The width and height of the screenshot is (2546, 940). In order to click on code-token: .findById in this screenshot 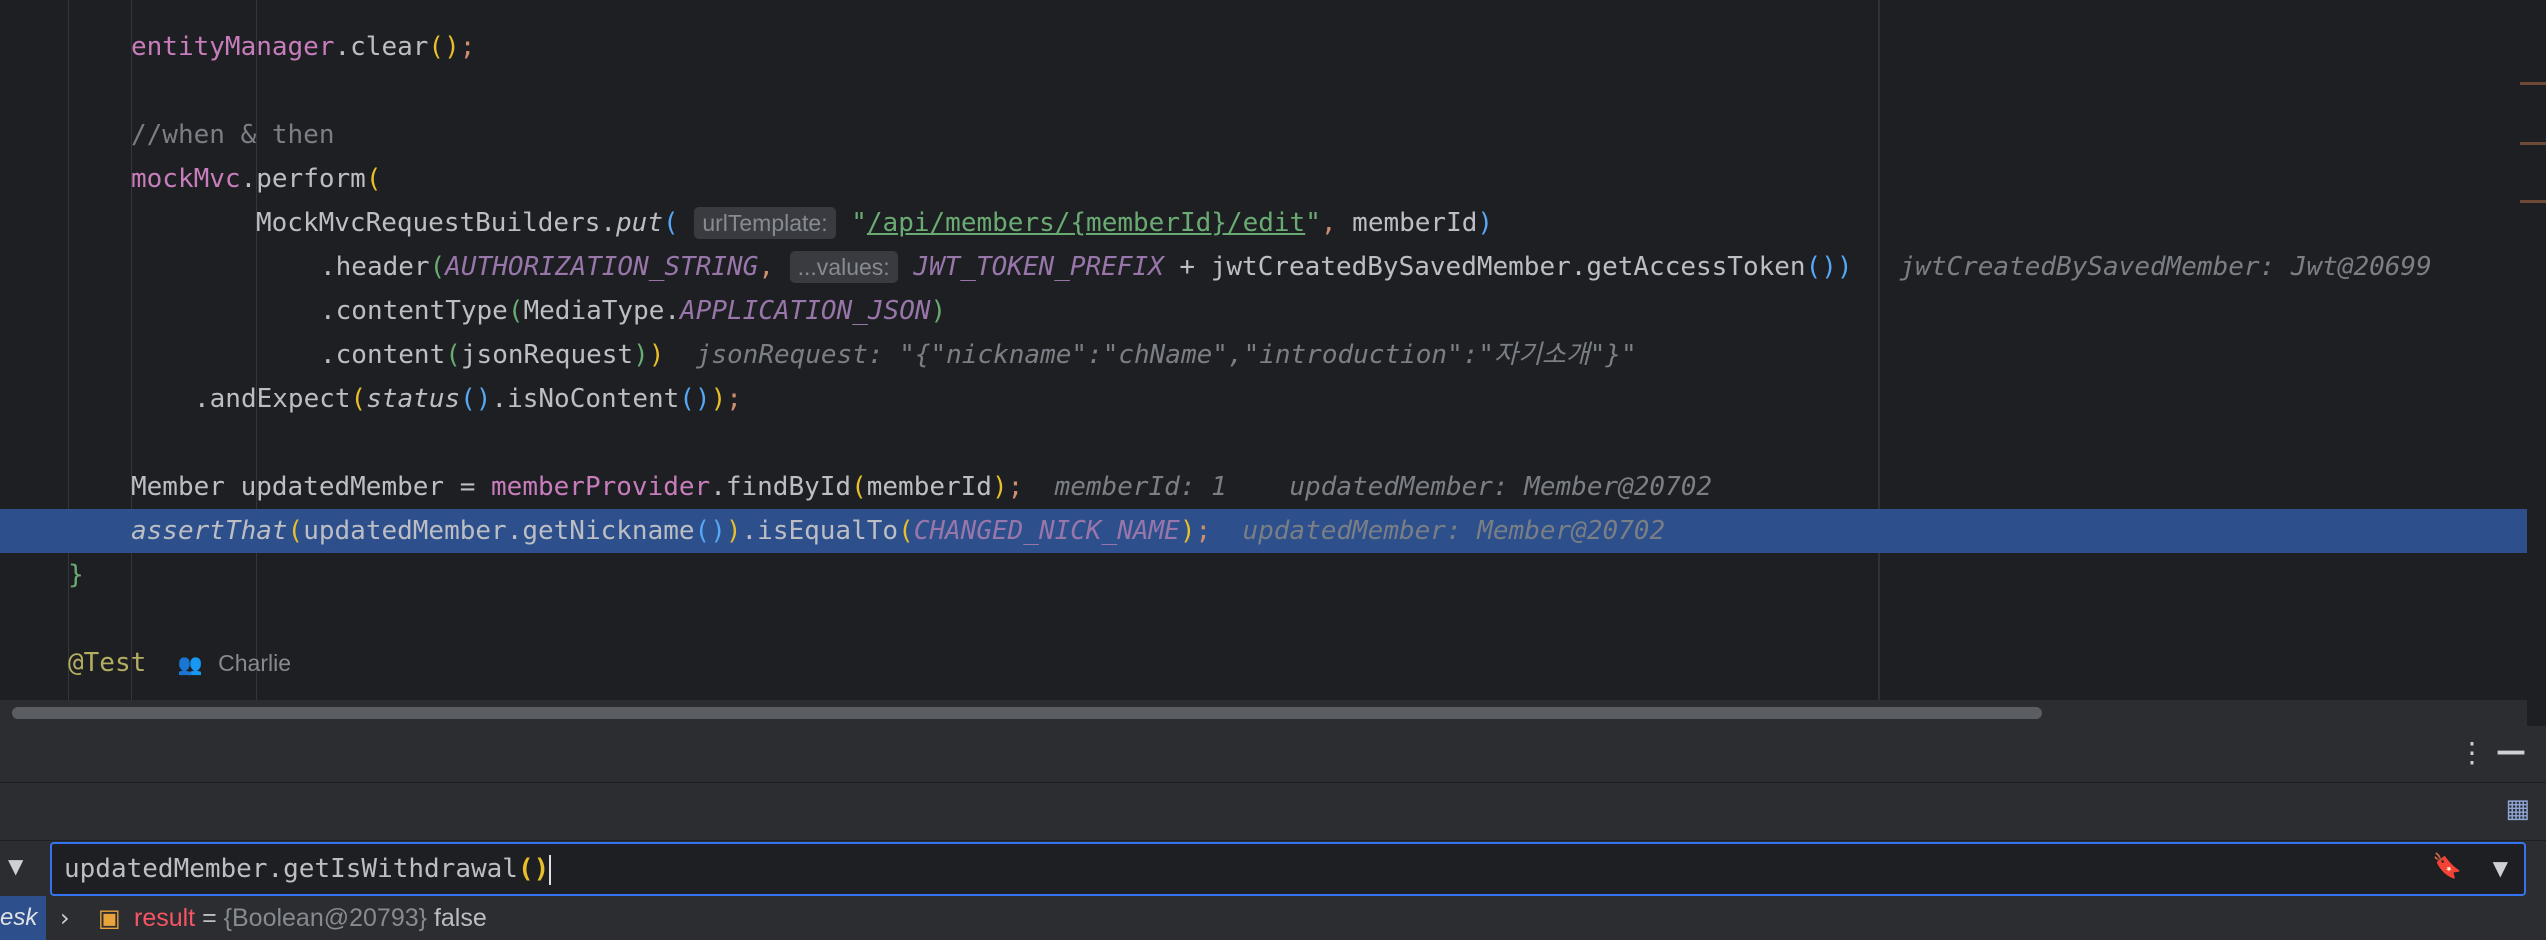, I will do `click(781, 487)`.